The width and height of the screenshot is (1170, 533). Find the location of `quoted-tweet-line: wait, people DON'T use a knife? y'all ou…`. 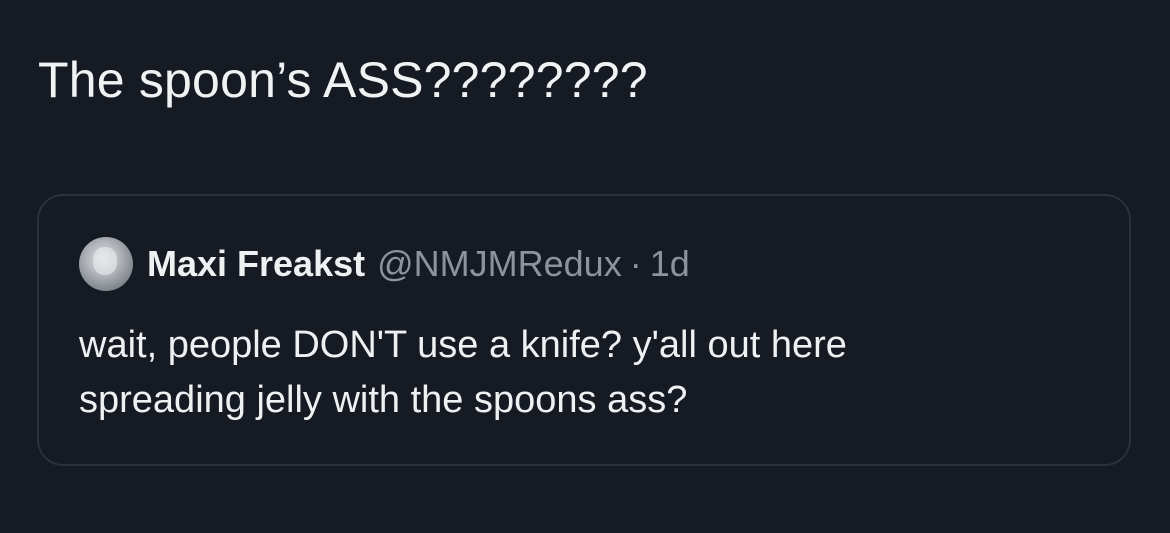

quoted-tweet-line: wait, people DON'T use a knife? y'all ou… is located at coordinates (463, 345).